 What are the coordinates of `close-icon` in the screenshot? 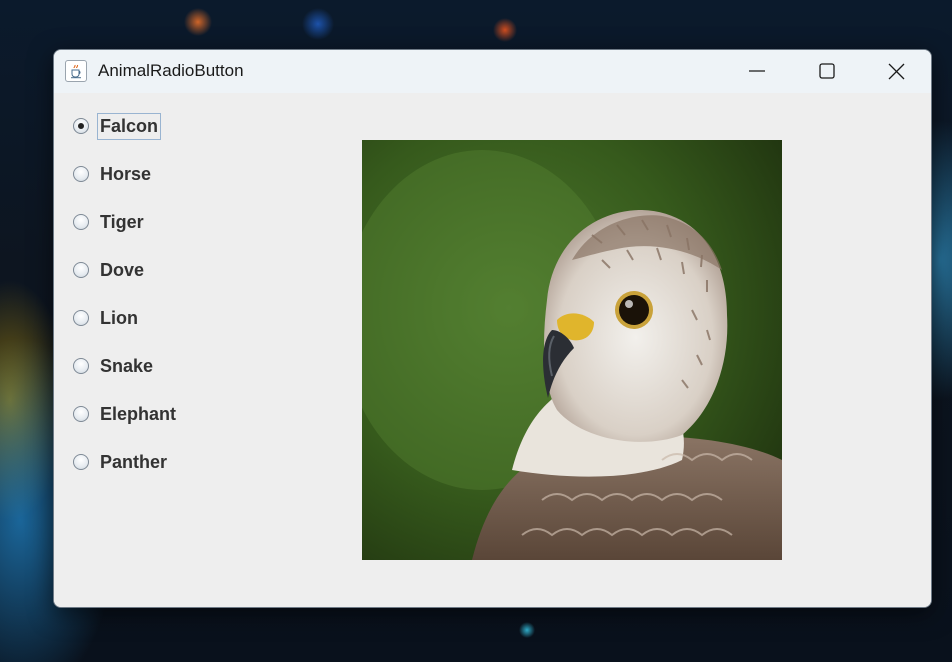 It's located at (896, 71).